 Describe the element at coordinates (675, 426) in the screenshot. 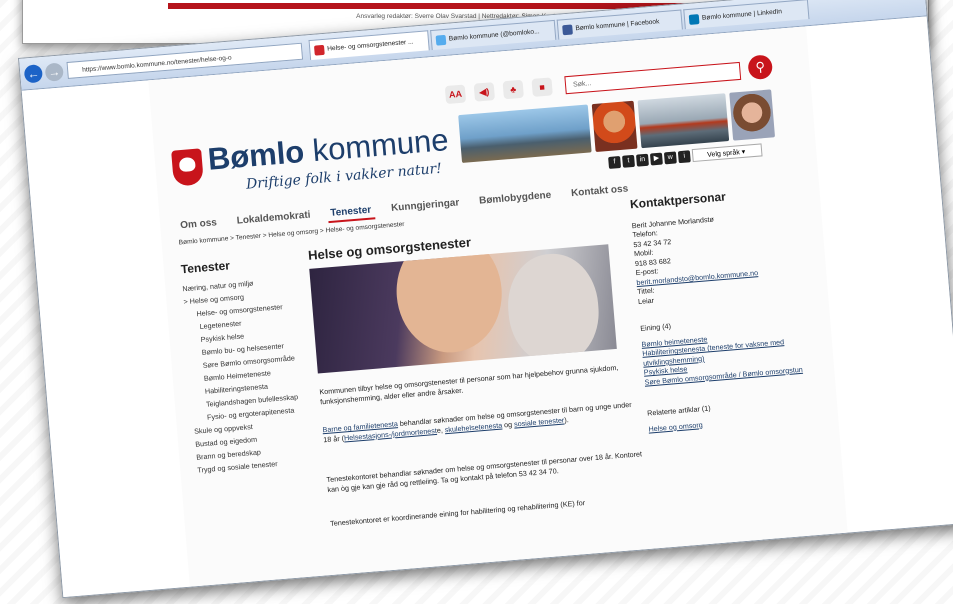

I see `related-link: Helse og omsorg` at that location.